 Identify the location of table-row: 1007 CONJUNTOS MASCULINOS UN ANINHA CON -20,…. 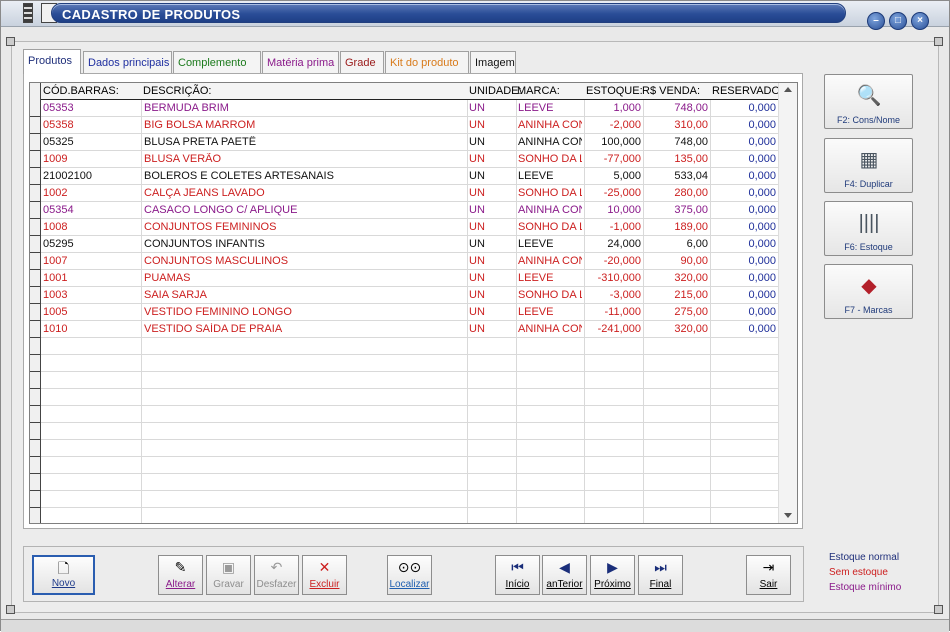
(409, 261).